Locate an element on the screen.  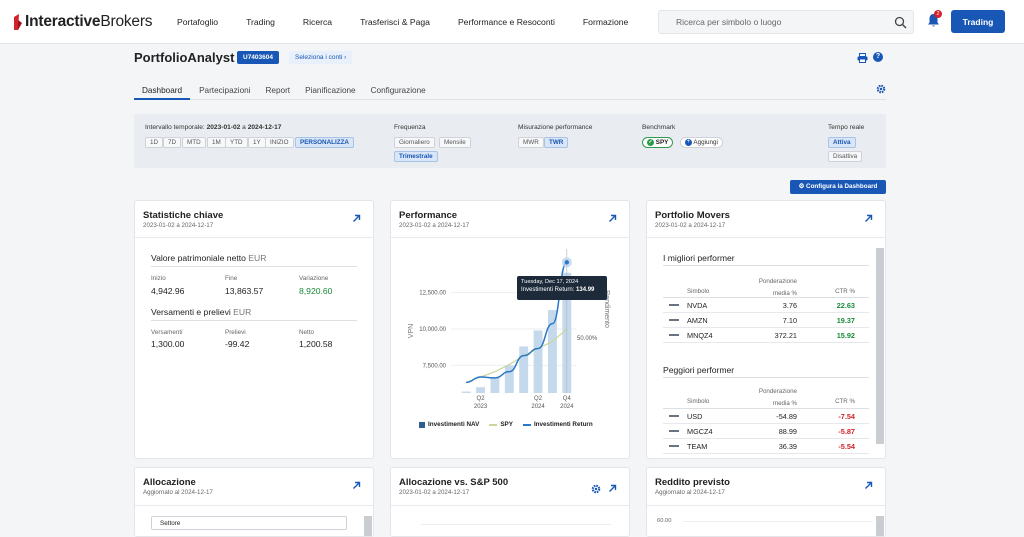
period-chip-custom: PERSONALIZZA is located at coordinates (324, 142).